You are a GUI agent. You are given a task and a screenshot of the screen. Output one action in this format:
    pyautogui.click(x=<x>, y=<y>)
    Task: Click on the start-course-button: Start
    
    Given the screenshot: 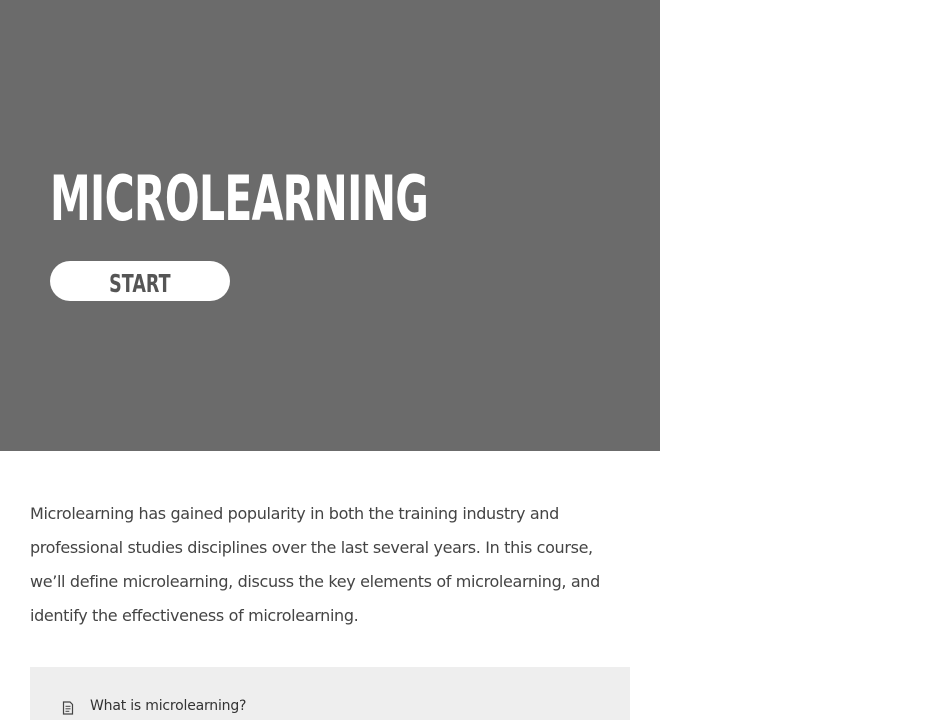 What is the action you would take?
    pyautogui.click(x=140, y=281)
    